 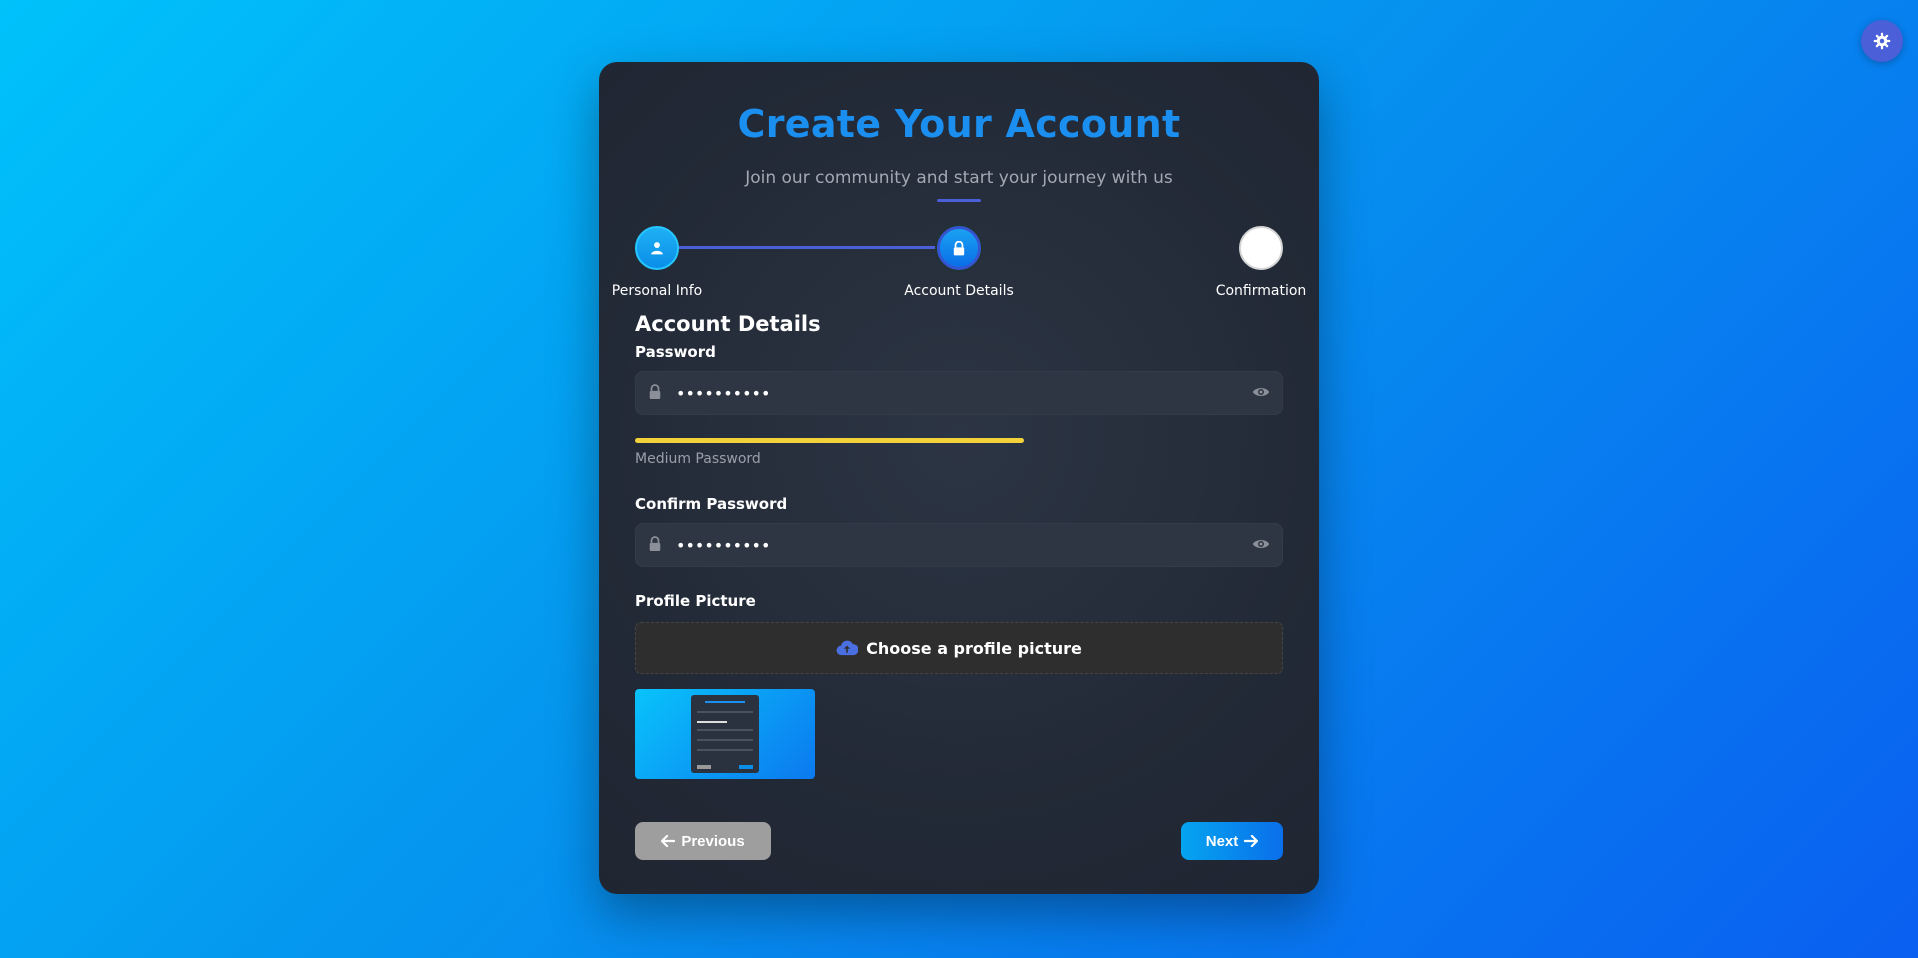 I want to click on confirm-password-label: Confirm Password, so click(x=711, y=504).